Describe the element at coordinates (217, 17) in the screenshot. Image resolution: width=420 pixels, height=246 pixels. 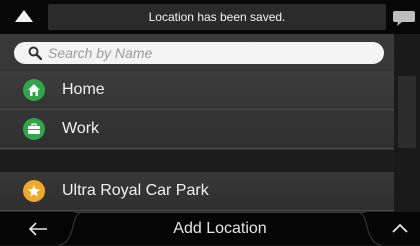
I see `notification-toast: Location has been saved.` at that location.